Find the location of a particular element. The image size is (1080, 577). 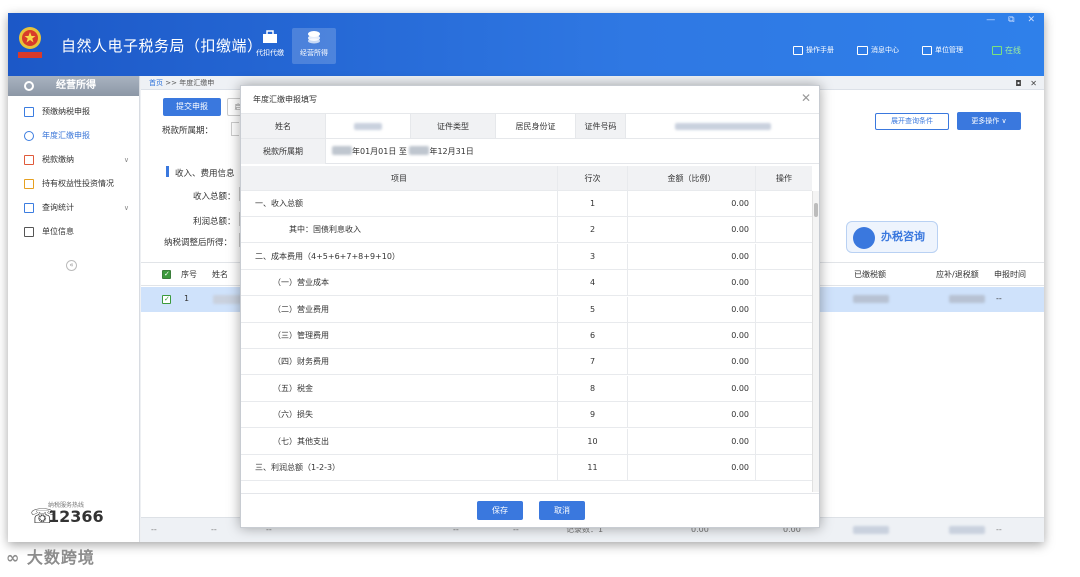

scroll-thumb is located at coordinates (816, 210).